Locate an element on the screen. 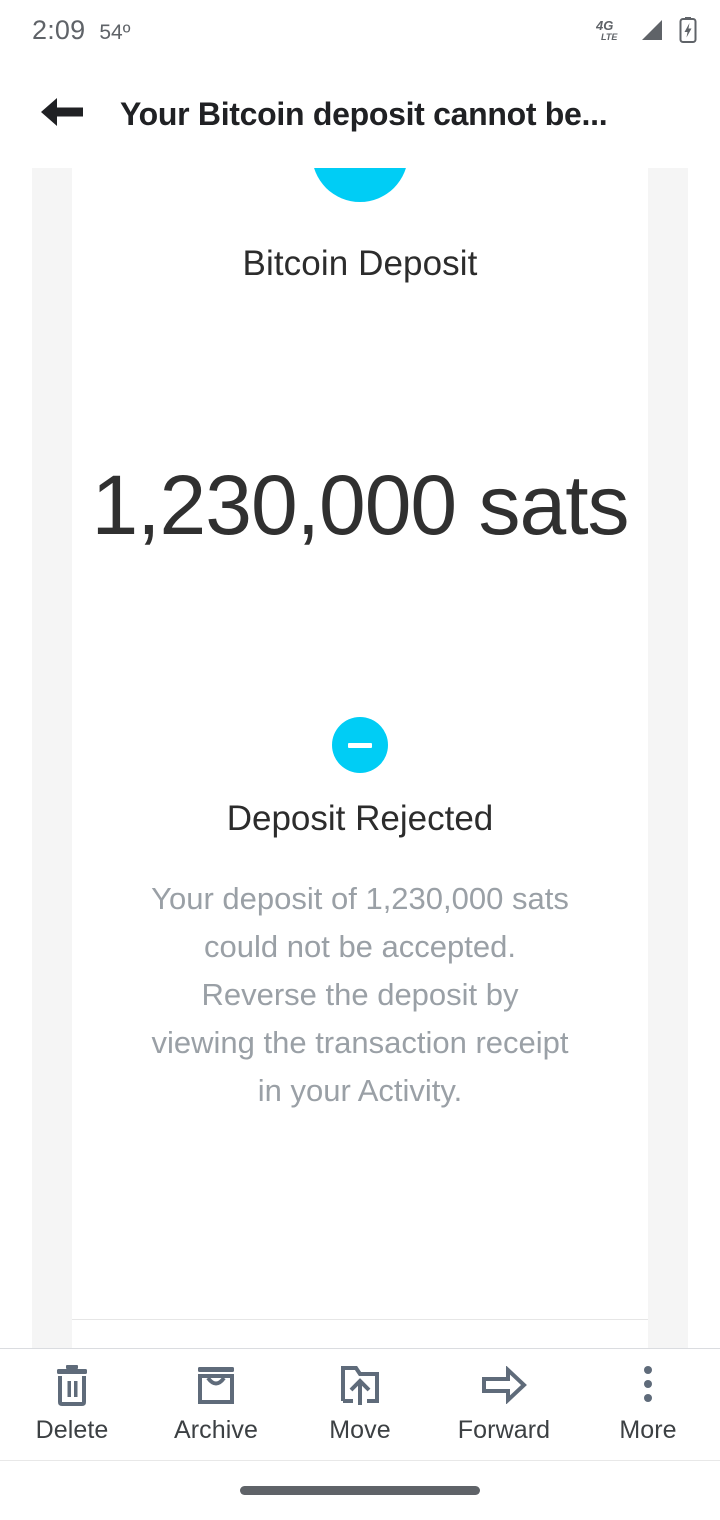 The width and height of the screenshot is (720, 1520). minus-glyph is located at coordinates (360, 745).